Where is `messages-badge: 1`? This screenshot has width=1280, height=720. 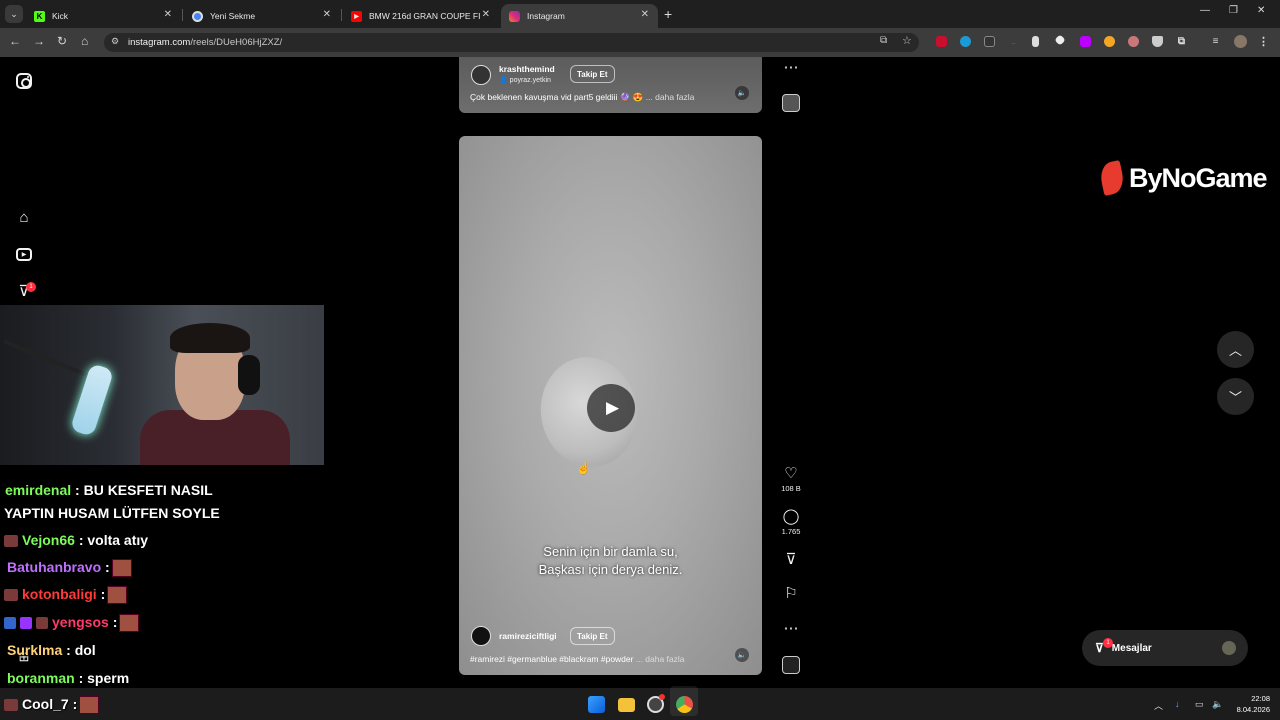 messages-badge: 1 is located at coordinates (1108, 643).